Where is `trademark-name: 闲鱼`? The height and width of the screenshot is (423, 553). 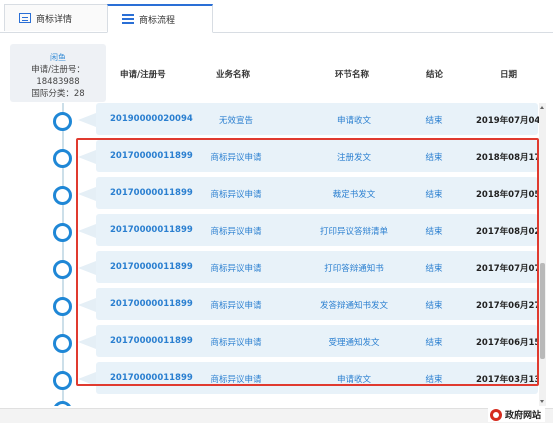 trademark-name: 闲鱼 is located at coordinates (58, 57).